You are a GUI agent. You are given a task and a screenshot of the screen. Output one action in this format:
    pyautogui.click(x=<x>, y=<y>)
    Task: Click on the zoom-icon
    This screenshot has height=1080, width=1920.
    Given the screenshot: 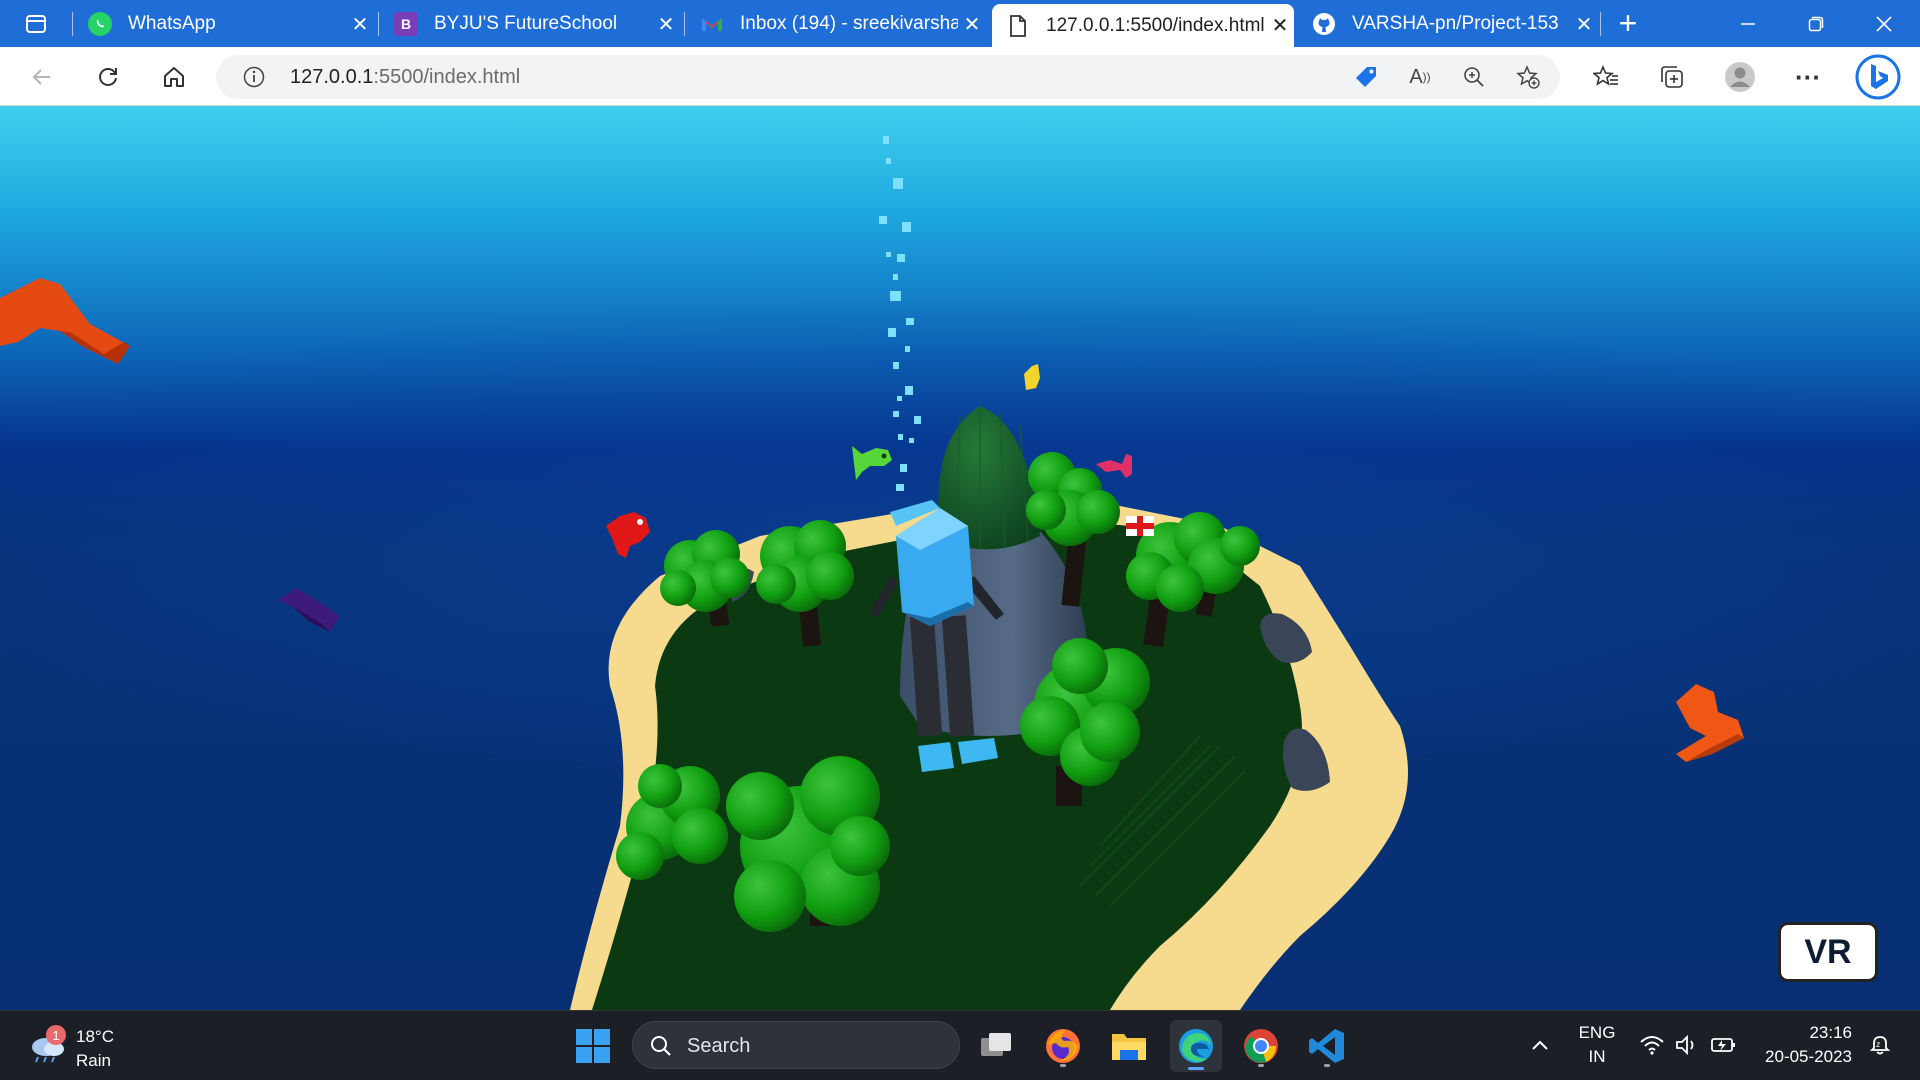 What is the action you would take?
    pyautogui.click(x=1474, y=77)
    